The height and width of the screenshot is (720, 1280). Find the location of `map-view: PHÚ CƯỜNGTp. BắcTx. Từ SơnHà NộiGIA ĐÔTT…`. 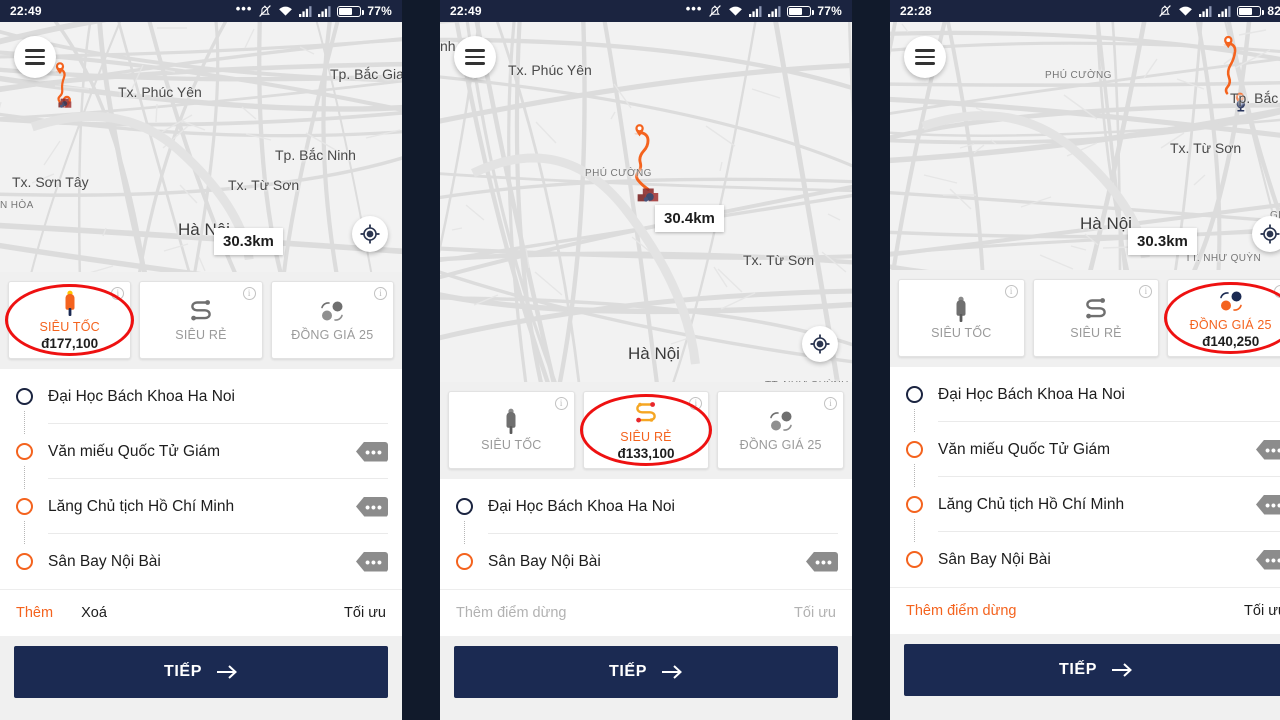

map-view: PHÚ CƯỜNGTp. BắcTx. Từ SơnHà NộiGIA ĐÔTT… is located at coordinates (1085, 146).